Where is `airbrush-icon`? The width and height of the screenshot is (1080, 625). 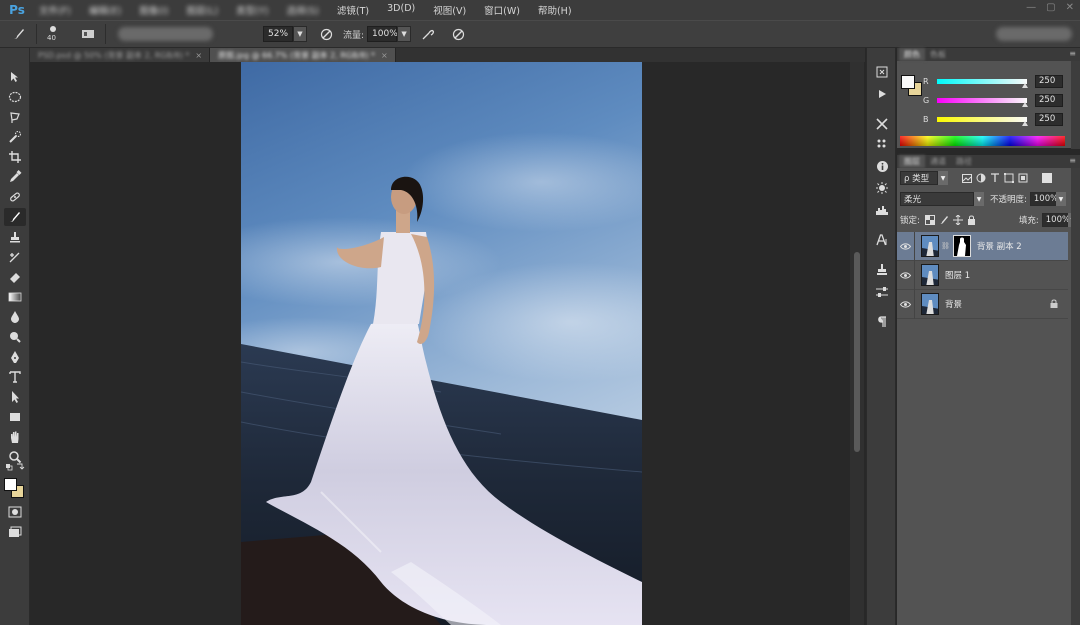
airbrush-icon is located at coordinates (428, 34).